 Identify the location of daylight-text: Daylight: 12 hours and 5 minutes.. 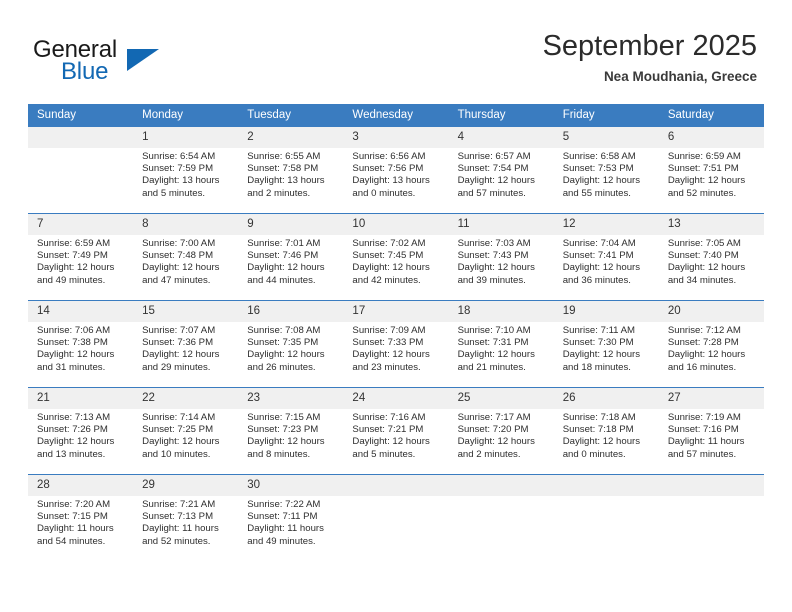
(391, 448).